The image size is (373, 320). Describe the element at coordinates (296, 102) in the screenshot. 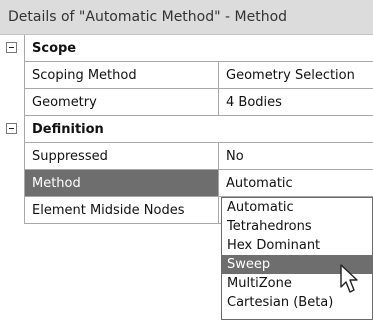

I see `property-value: 4 Bodies` at that location.